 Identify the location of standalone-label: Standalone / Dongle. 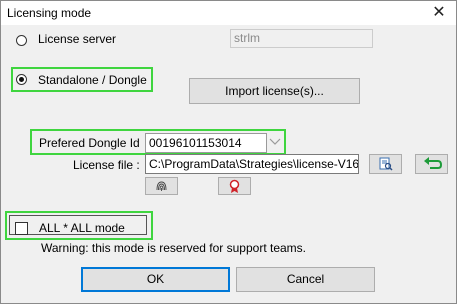
(92, 80).